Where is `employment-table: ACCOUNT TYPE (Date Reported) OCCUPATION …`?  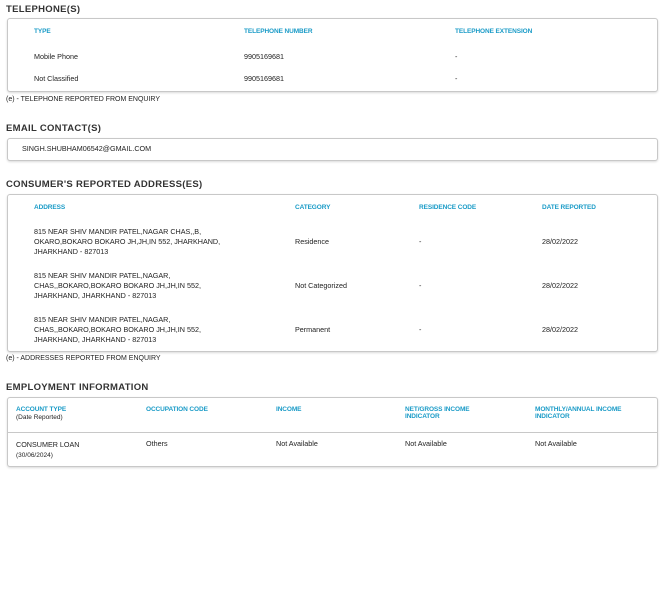
employment-table: ACCOUNT TYPE (Date Reported) OCCUPATION … is located at coordinates (332, 432).